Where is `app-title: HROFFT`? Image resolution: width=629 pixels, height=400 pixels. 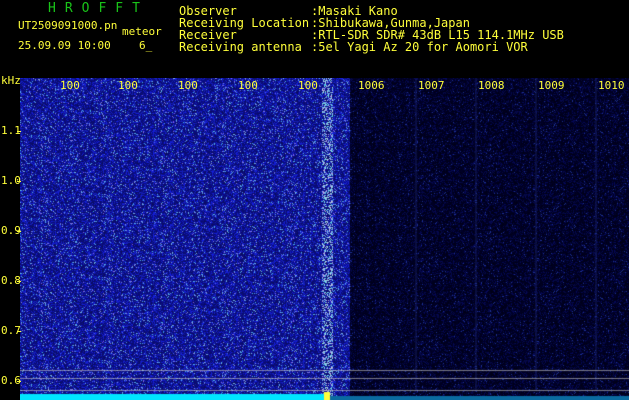 app-title: HROFFT is located at coordinates (98, 8).